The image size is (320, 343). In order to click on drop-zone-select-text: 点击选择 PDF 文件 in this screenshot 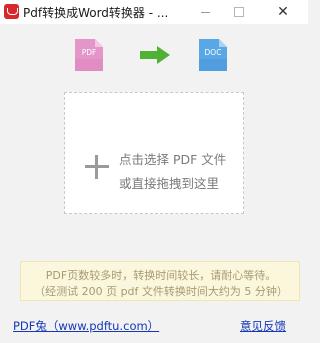, I will do `click(172, 158)`.